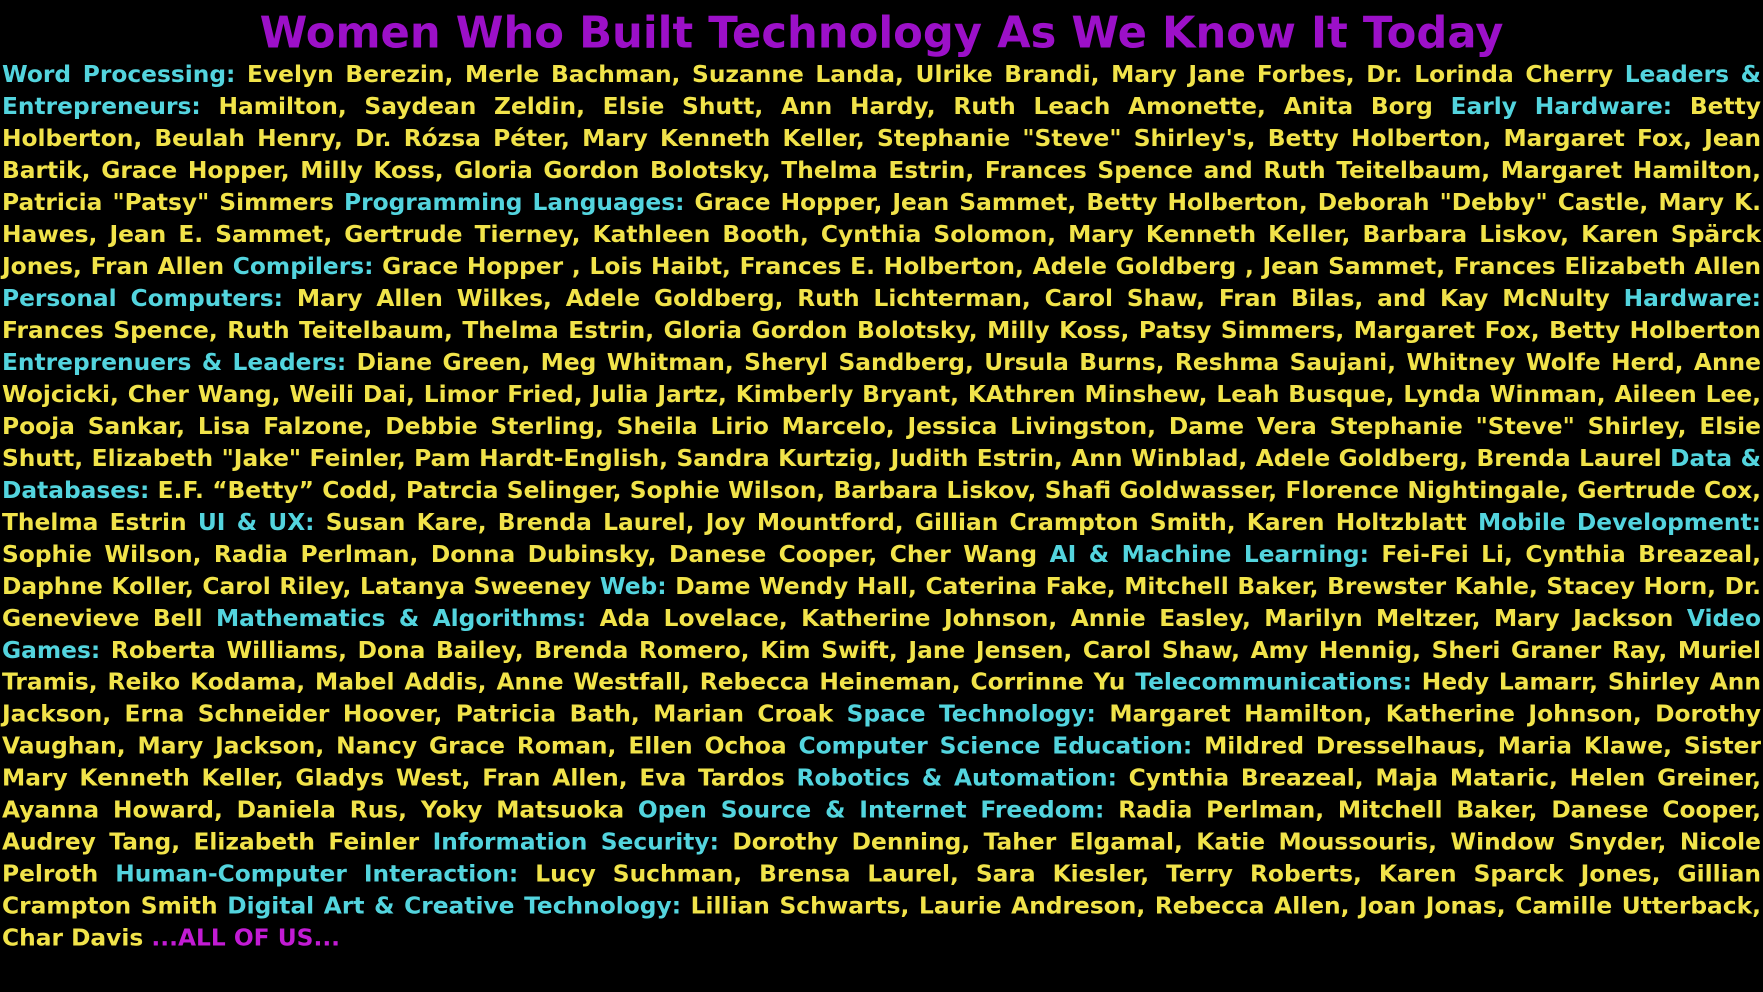 This screenshot has width=1763, height=992. Describe the element at coordinates (971, 714) in the screenshot. I see `category-space-technology: Space Technology:` at that location.